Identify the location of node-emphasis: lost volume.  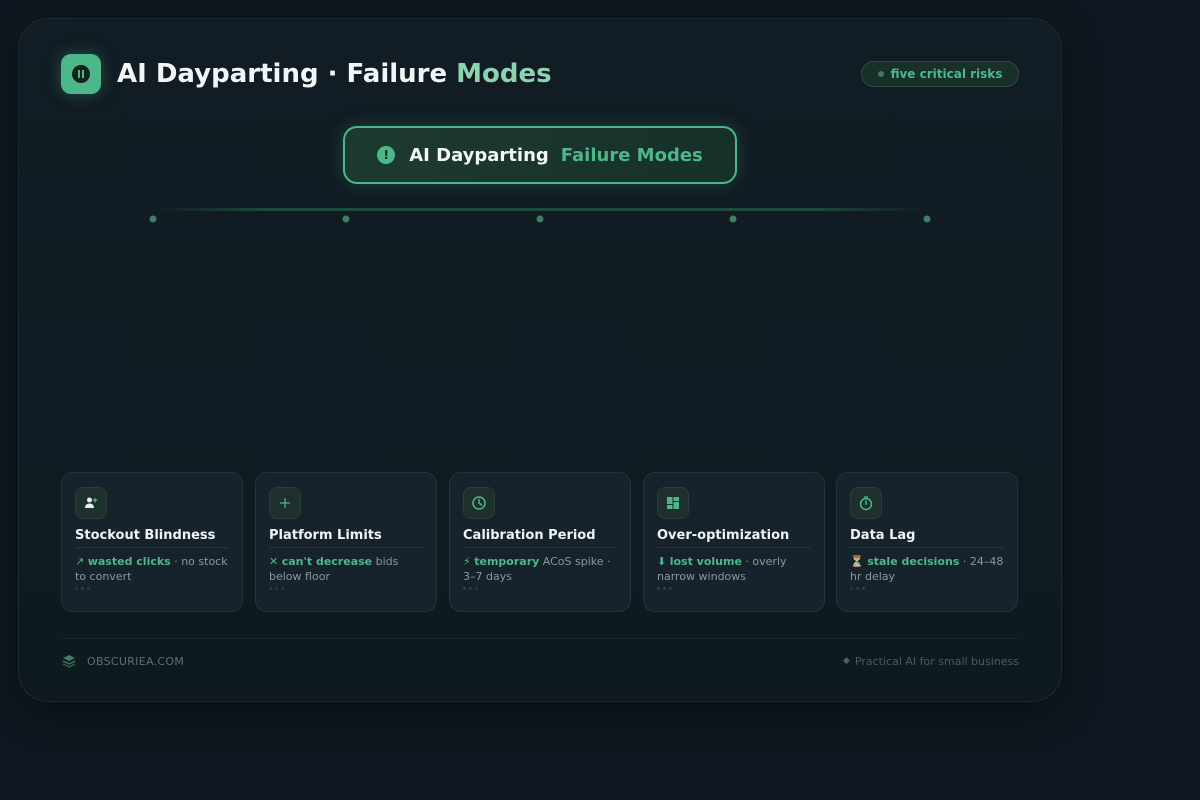
(705, 561).